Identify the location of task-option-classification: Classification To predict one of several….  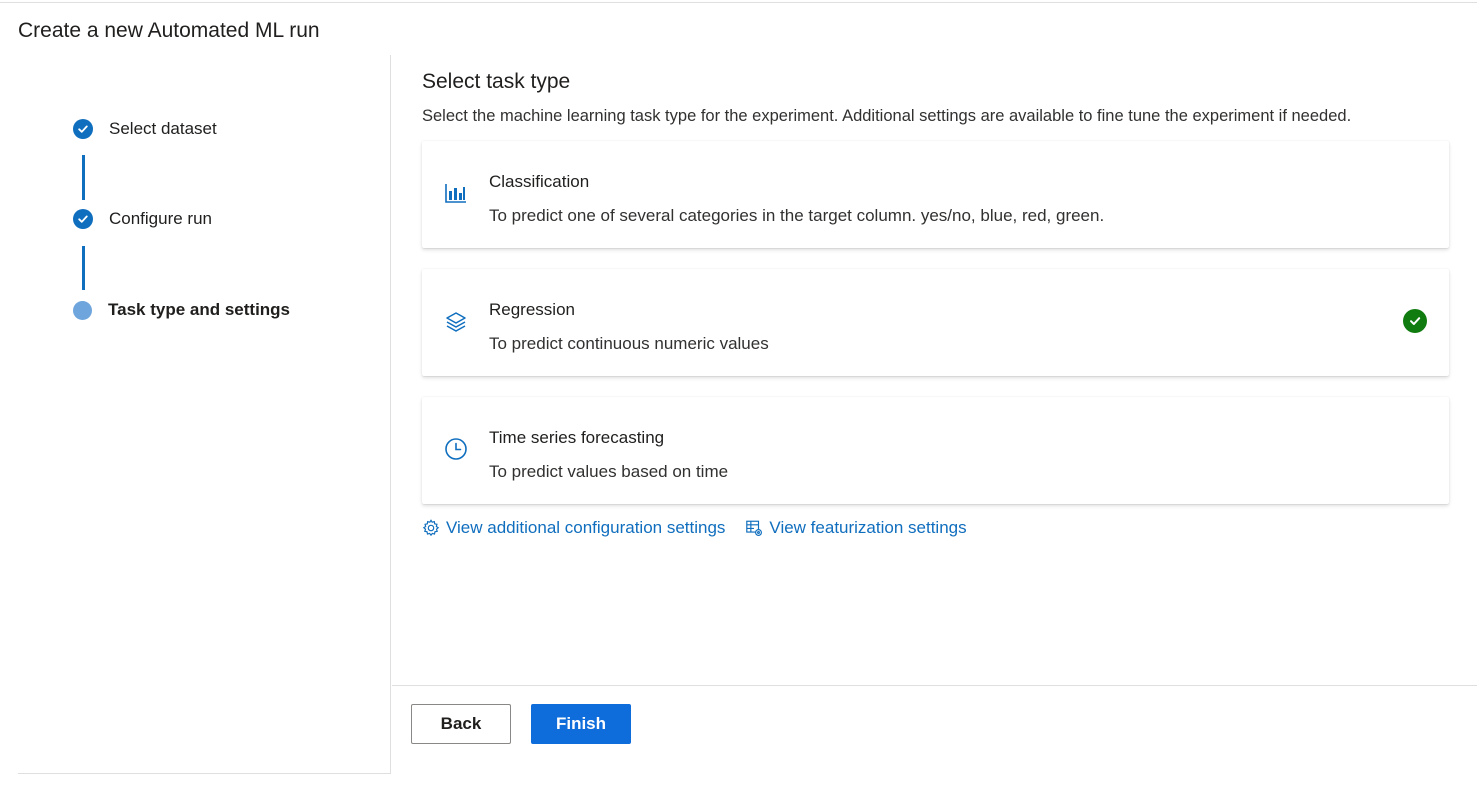
(935, 194).